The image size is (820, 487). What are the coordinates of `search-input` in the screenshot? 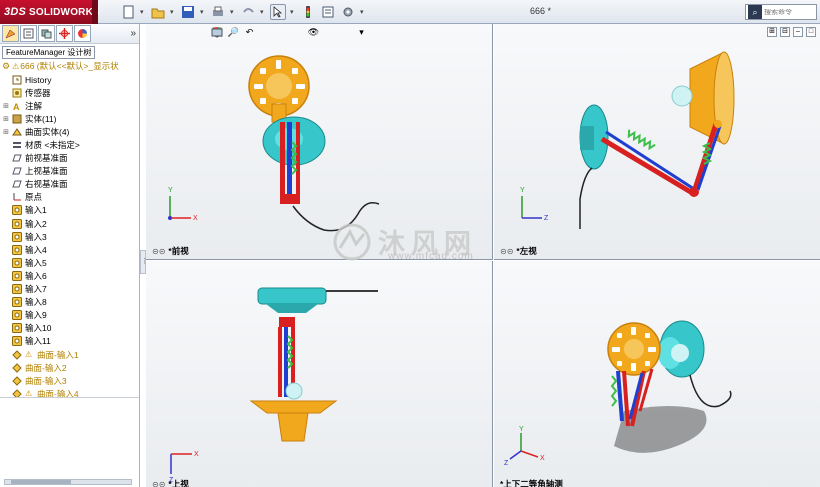 It's located at (790, 12).